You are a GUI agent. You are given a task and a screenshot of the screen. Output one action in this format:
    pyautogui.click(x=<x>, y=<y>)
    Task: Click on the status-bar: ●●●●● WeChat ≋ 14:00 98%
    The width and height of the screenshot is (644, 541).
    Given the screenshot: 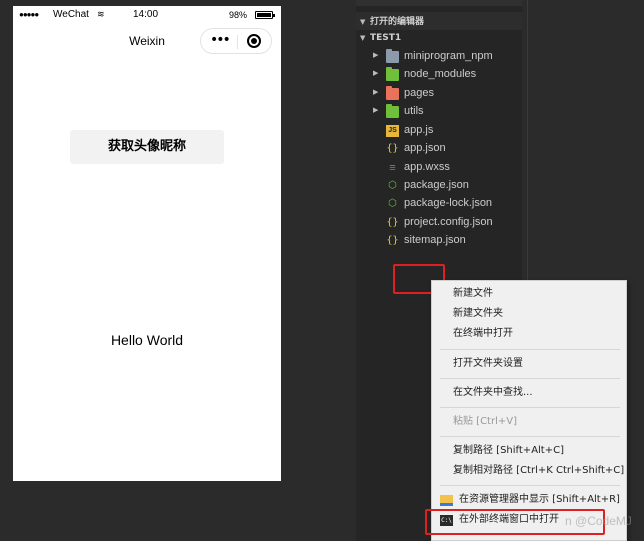 What is the action you would take?
    pyautogui.click(x=147, y=15)
    